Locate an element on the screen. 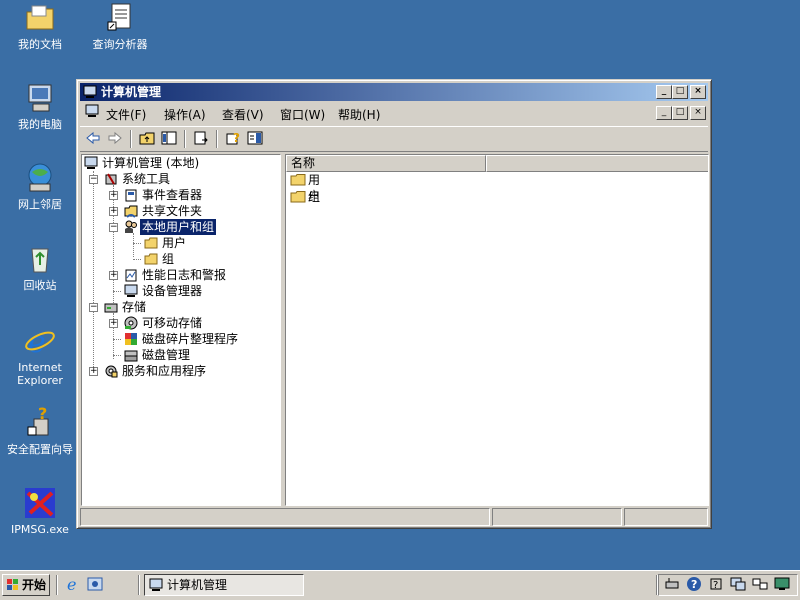  query-analyzer-icon is located at coordinates (120, 18).